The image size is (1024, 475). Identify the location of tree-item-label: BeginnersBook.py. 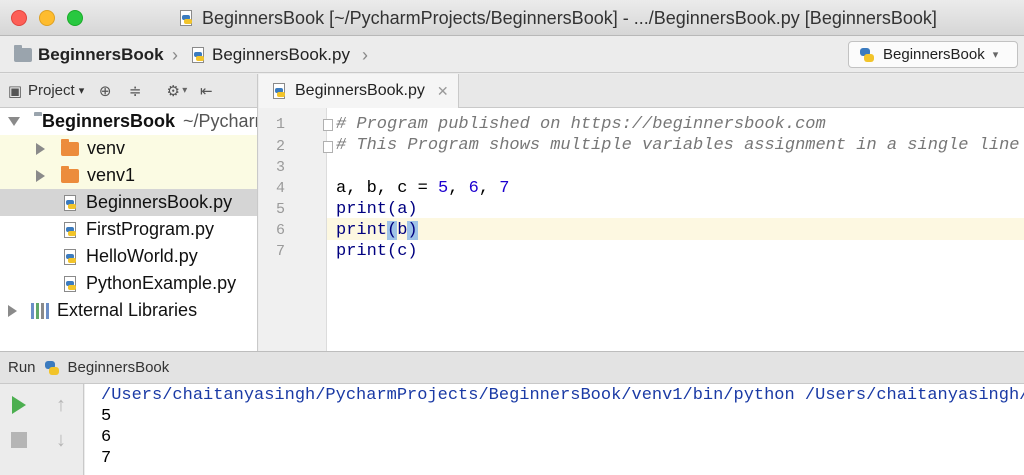
(159, 202).